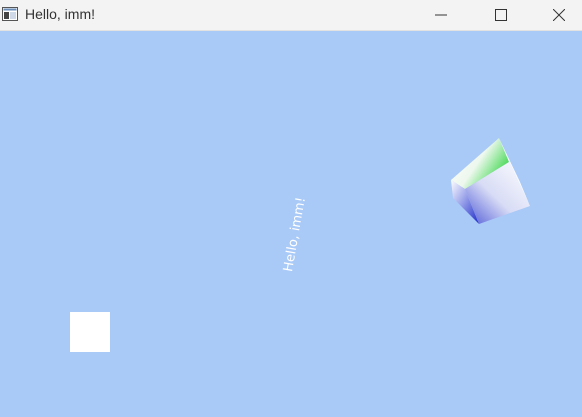  What do you see at coordinates (291, 15) in the screenshot?
I see `title-bar: Hello, imm!` at bounding box center [291, 15].